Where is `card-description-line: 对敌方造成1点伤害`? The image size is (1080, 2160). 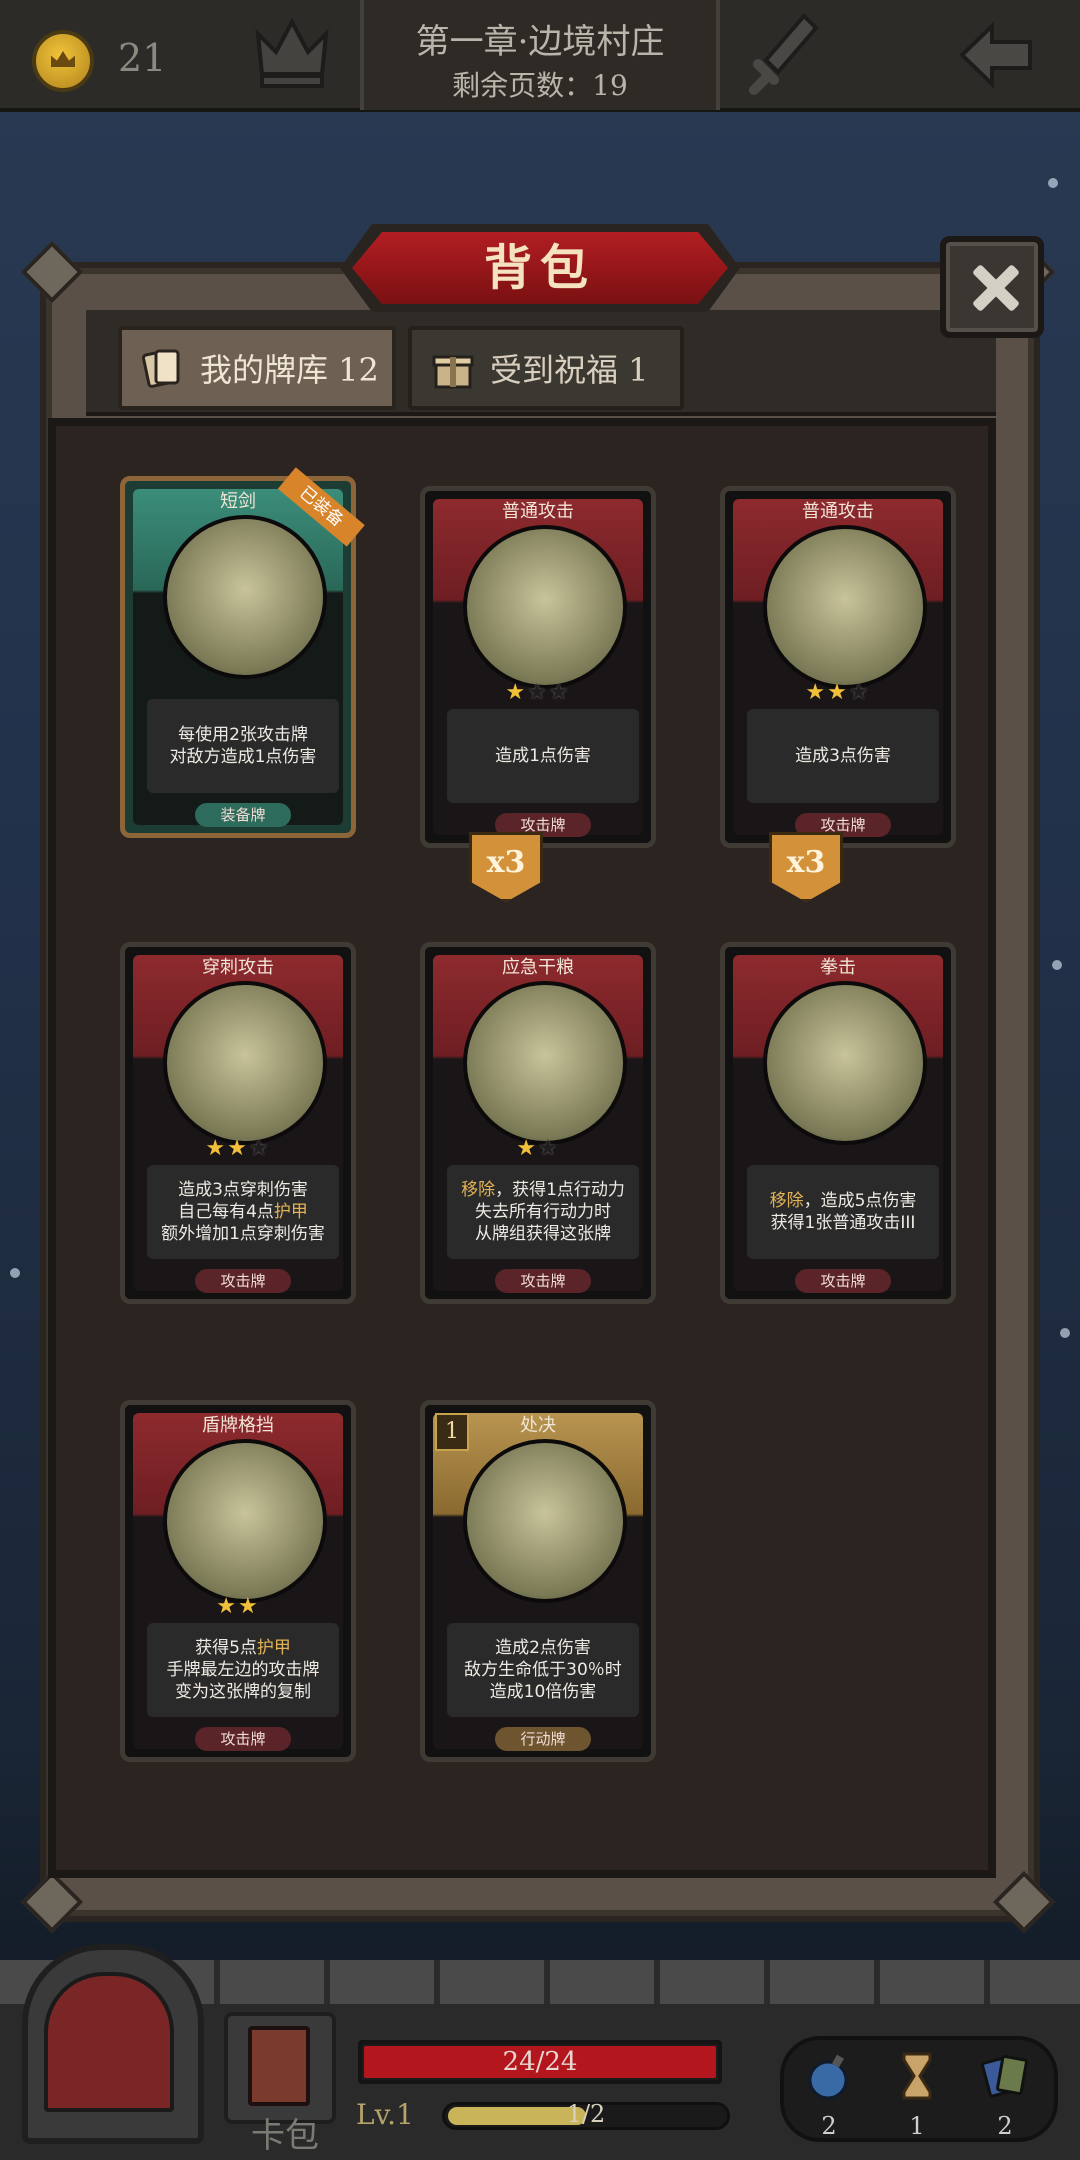
card-description-line: 对敌方造成1点伤害 is located at coordinates (243, 757).